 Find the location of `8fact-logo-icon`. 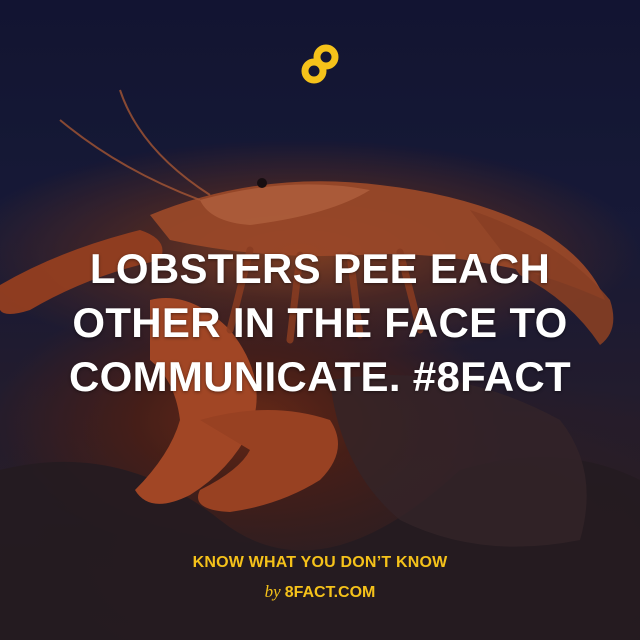

8fact-logo-icon is located at coordinates (320, 64).